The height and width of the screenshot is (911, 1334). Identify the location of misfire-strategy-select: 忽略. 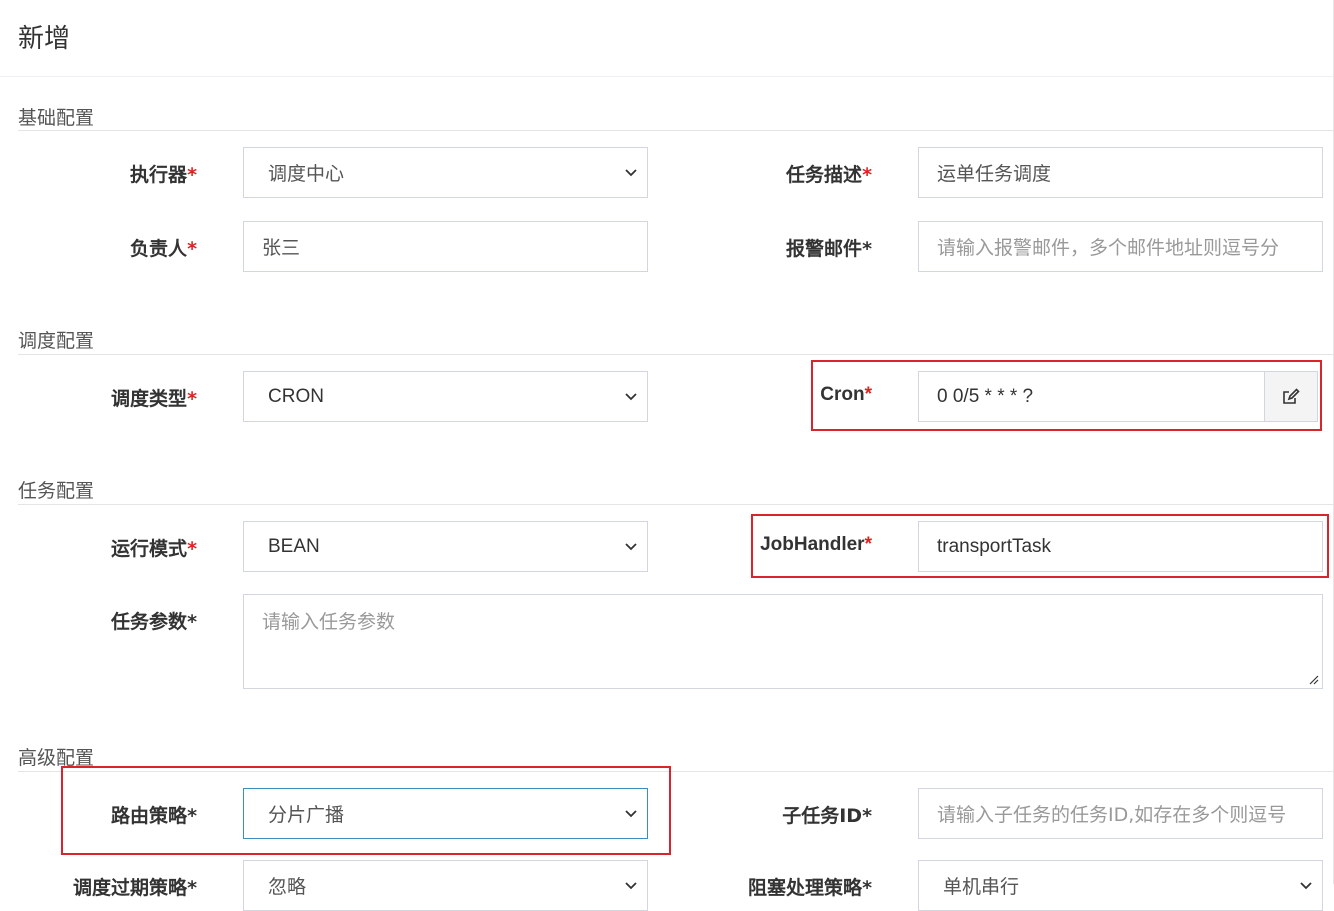
(445, 885).